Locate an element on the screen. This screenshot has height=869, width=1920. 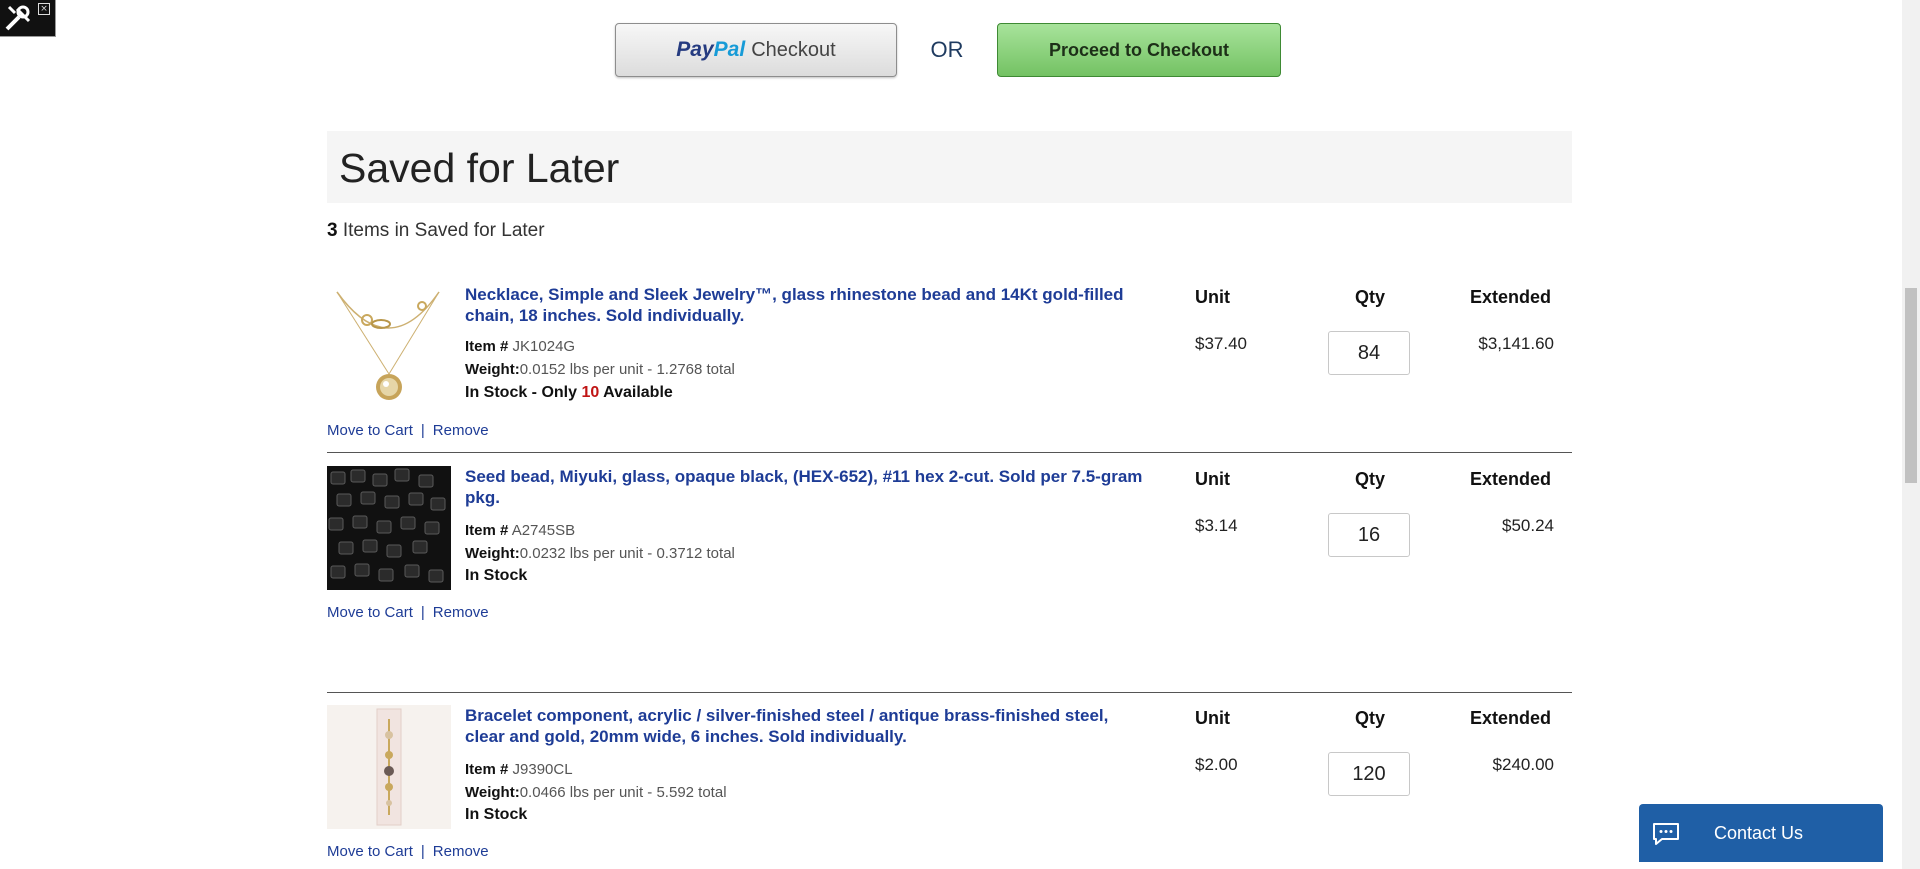
product-image-bracelet is located at coordinates (389, 767).